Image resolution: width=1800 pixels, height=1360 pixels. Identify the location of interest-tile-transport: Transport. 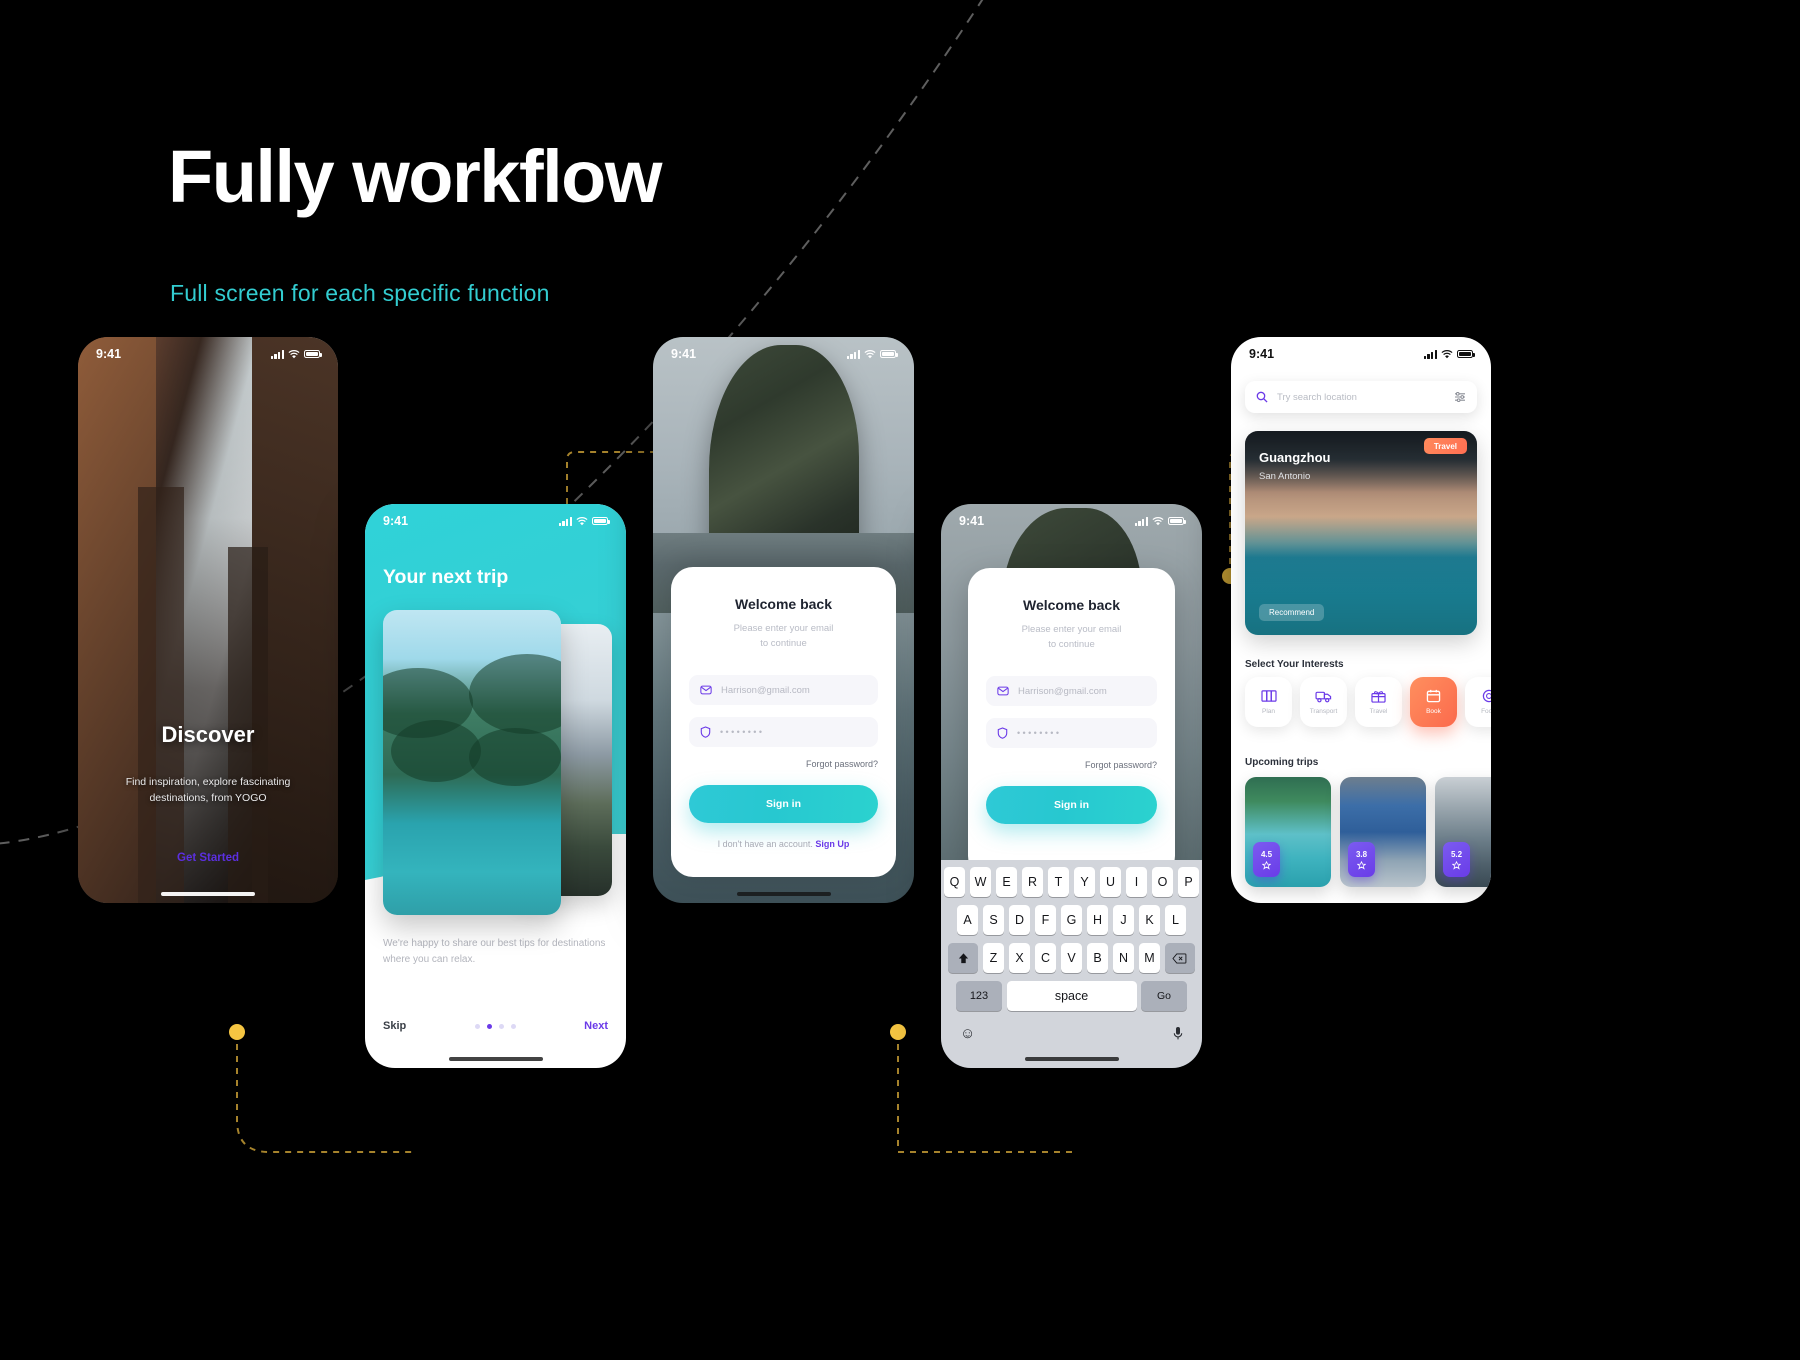
(1323, 702).